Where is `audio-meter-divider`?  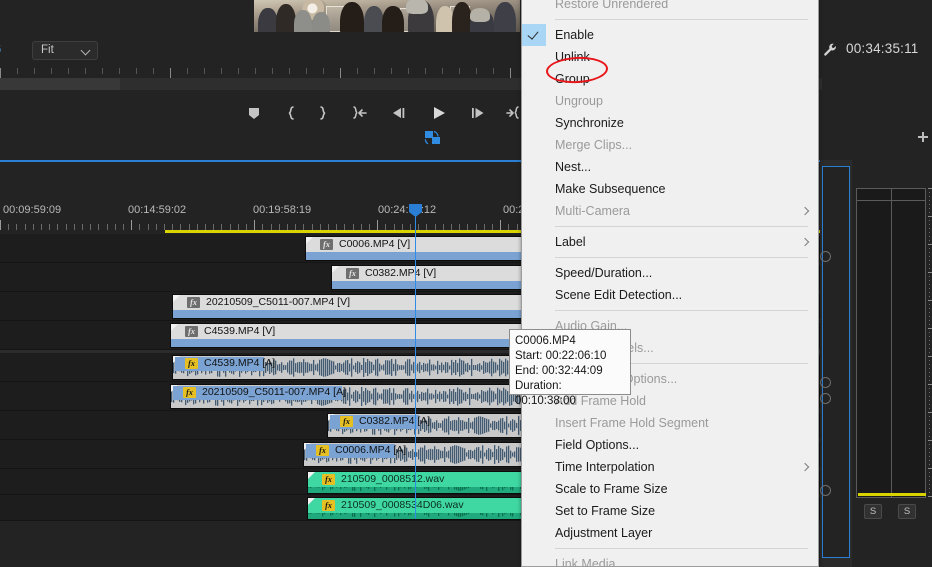 audio-meter-divider is located at coordinates (891, 343).